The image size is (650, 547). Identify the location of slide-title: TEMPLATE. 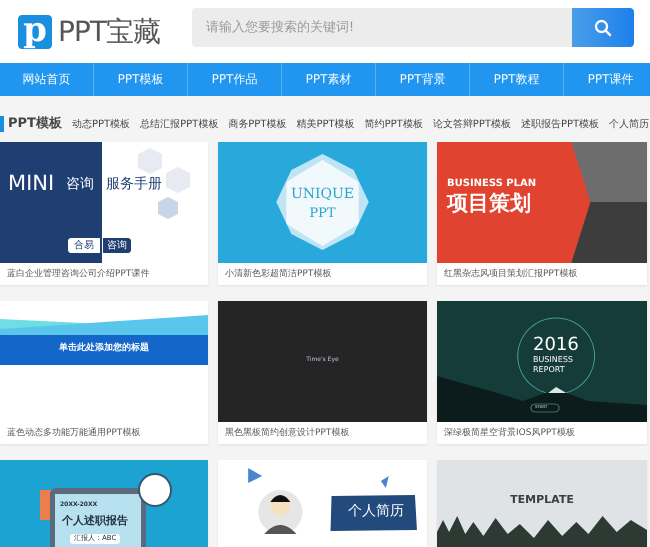
(542, 500).